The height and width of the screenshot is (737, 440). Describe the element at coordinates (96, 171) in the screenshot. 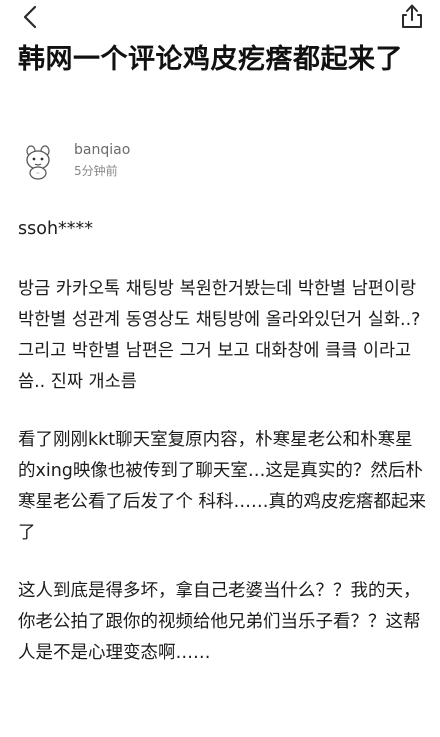

I see `post-time: 5分钟前` at that location.